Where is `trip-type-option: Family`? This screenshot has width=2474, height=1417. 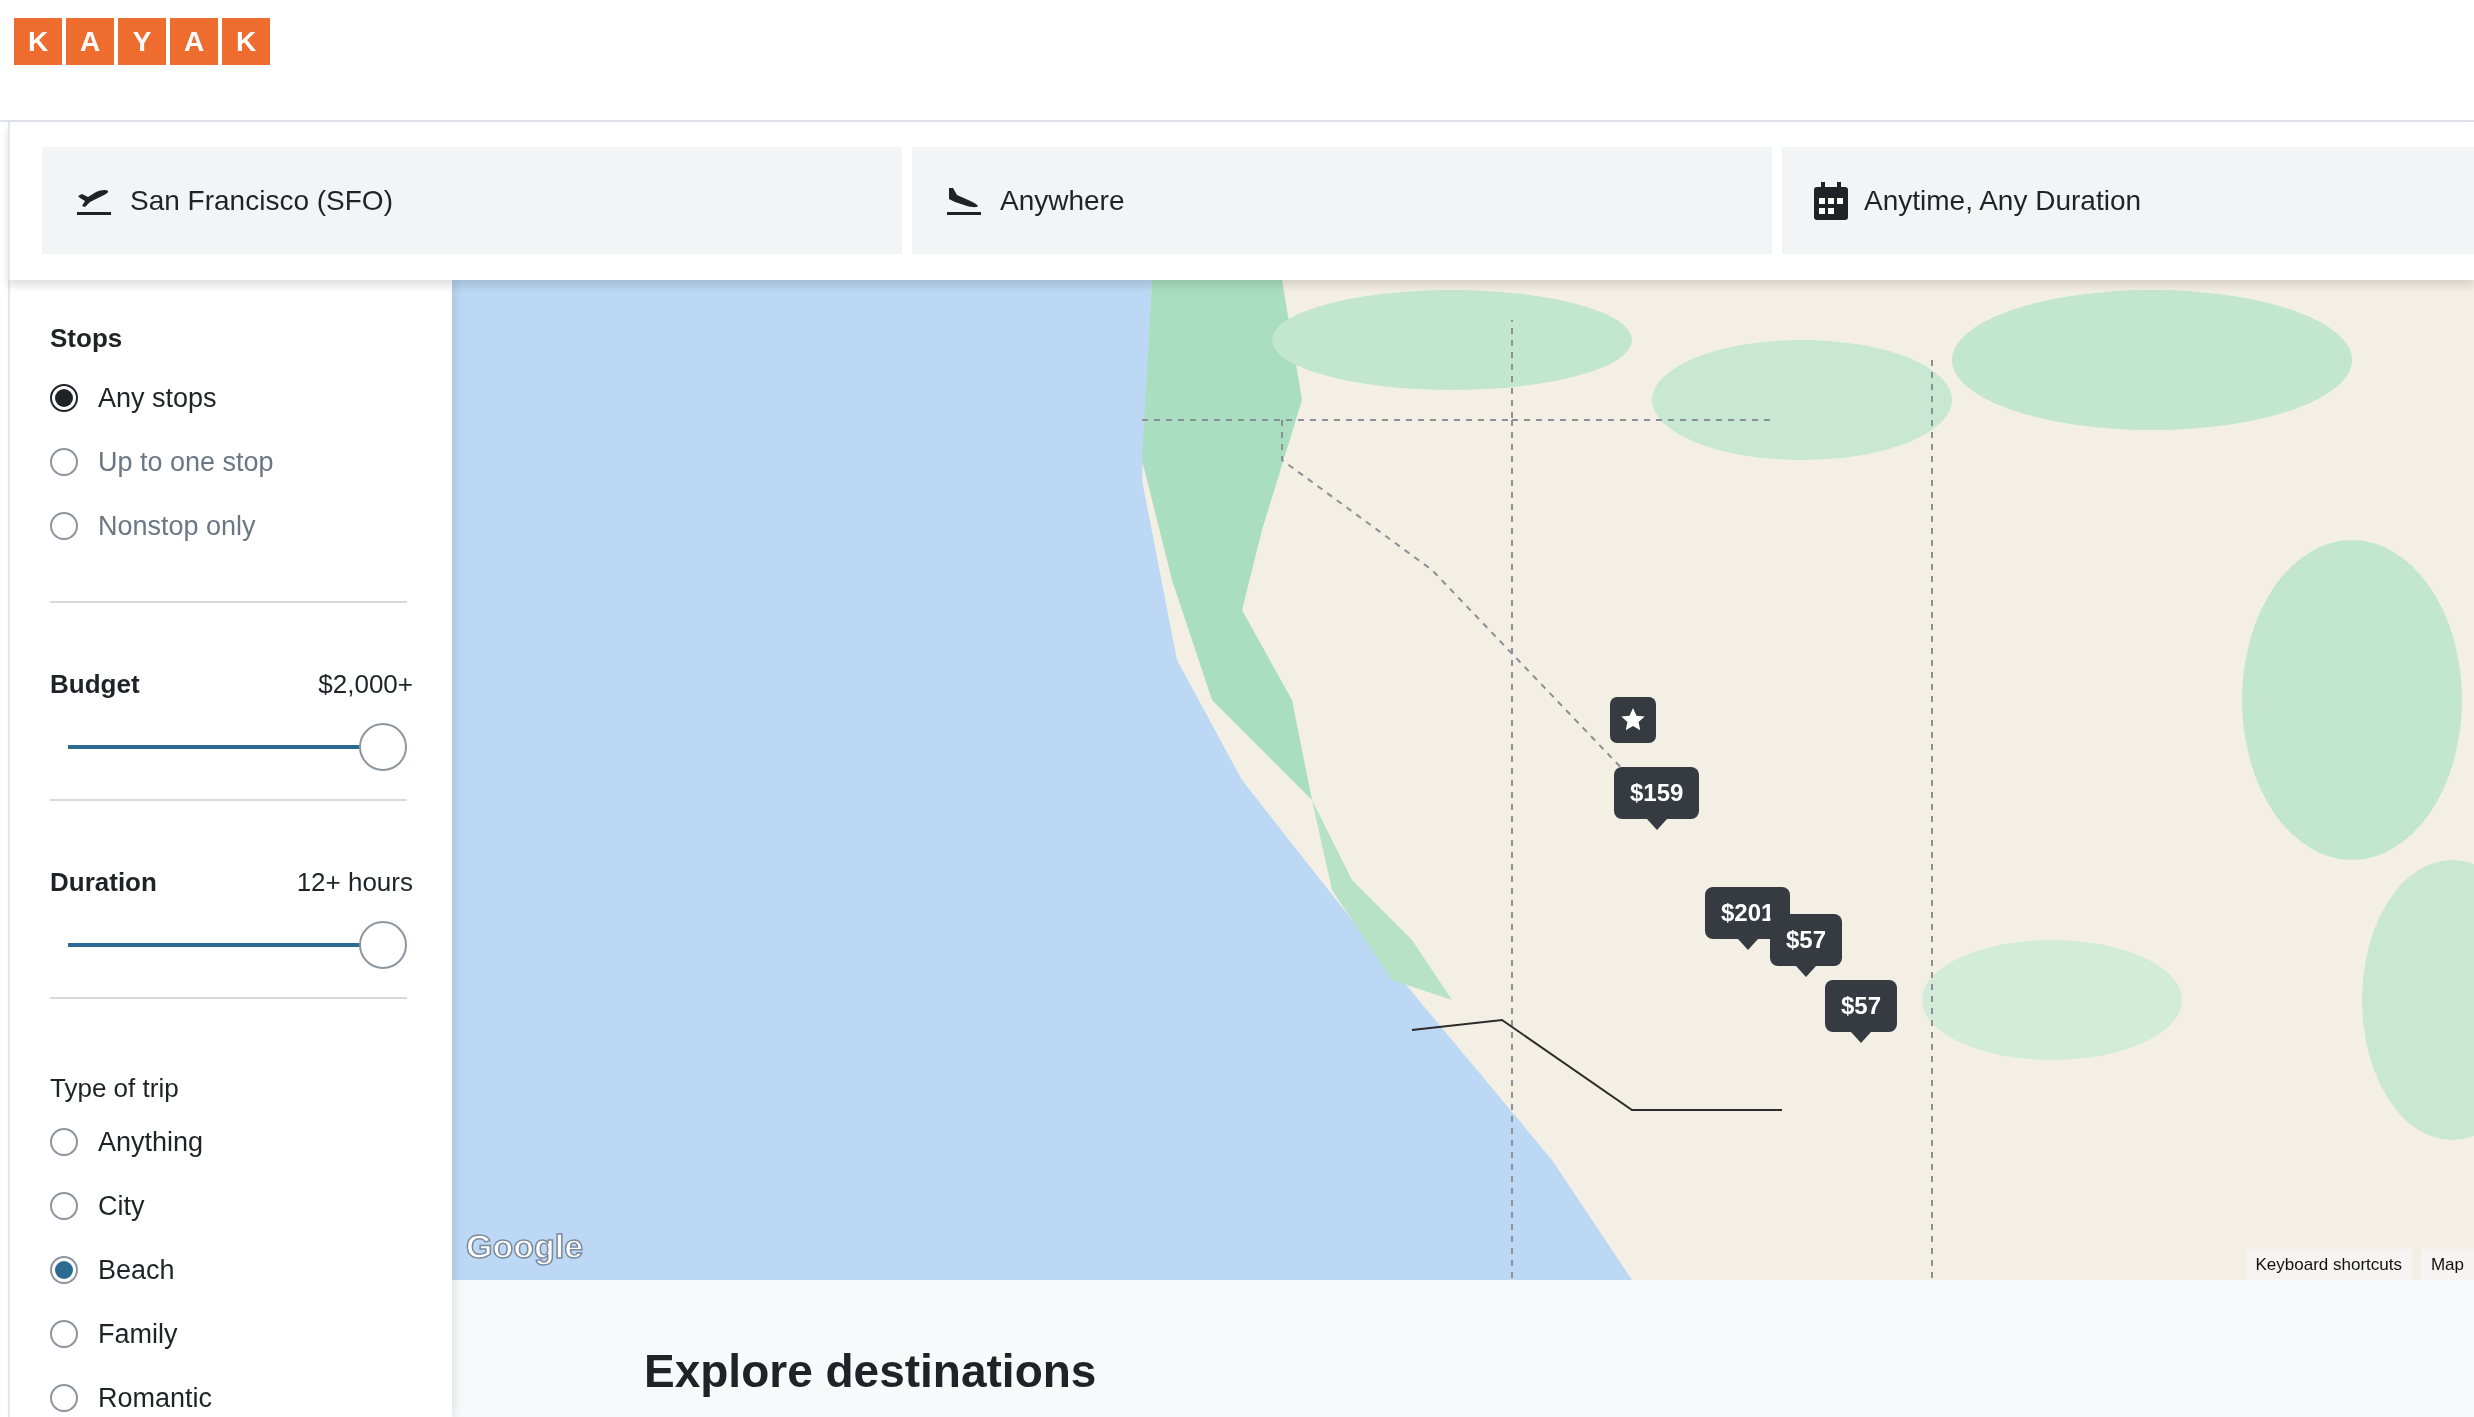
trip-type-option: Family is located at coordinates (228, 1334).